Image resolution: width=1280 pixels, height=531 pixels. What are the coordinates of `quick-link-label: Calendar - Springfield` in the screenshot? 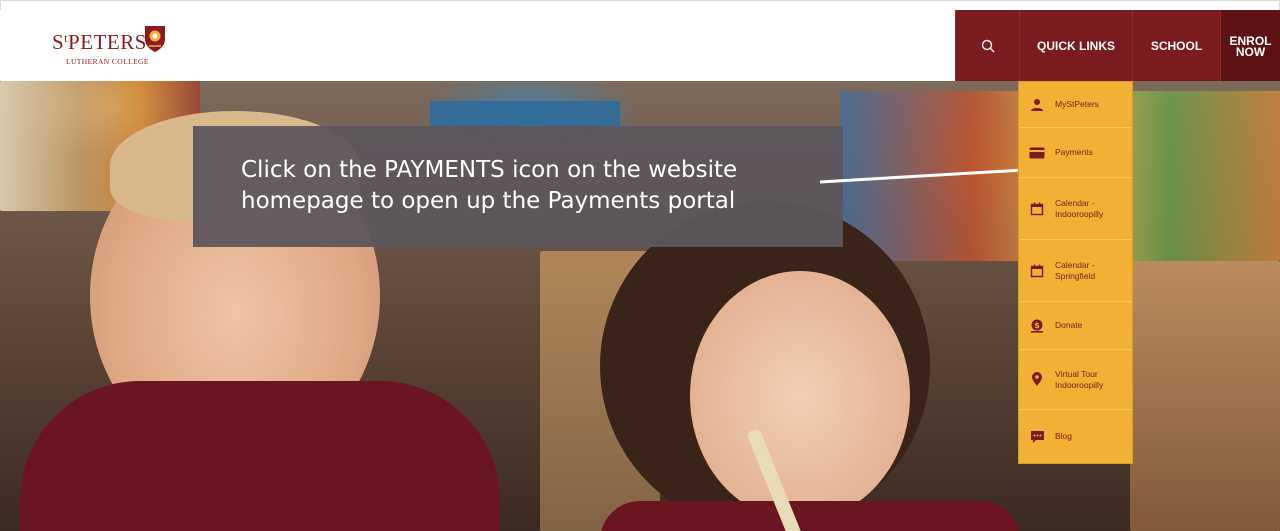 It's located at (1075, 270).